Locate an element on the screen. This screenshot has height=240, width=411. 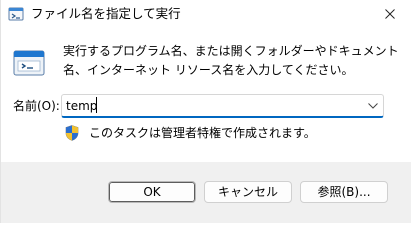
chevron-down-icon is located at coordinates (373, 106).